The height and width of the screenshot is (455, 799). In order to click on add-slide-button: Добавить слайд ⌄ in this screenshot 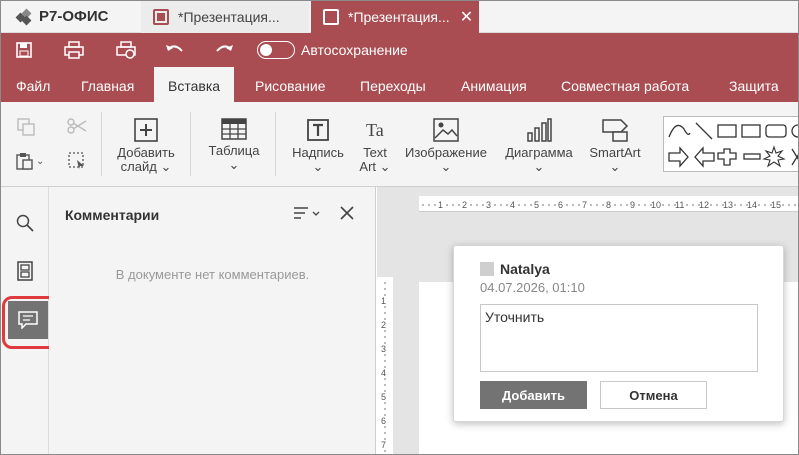, I will do `click(146, 146)`.